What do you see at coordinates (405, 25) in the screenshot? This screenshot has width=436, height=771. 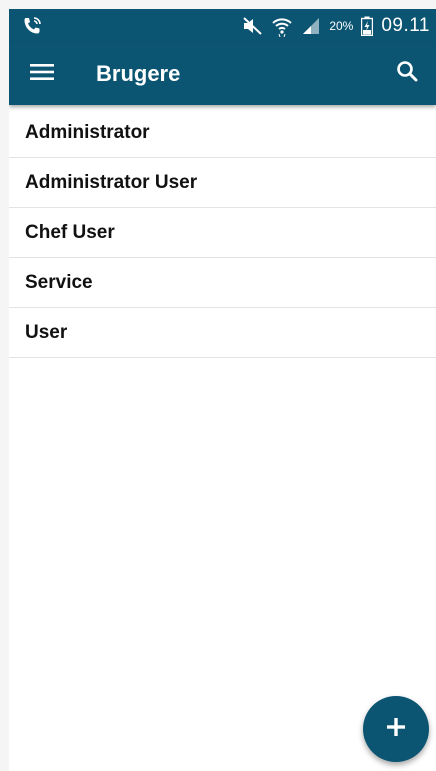 I see `clock: 09.11` at bounding box center [405, 25].